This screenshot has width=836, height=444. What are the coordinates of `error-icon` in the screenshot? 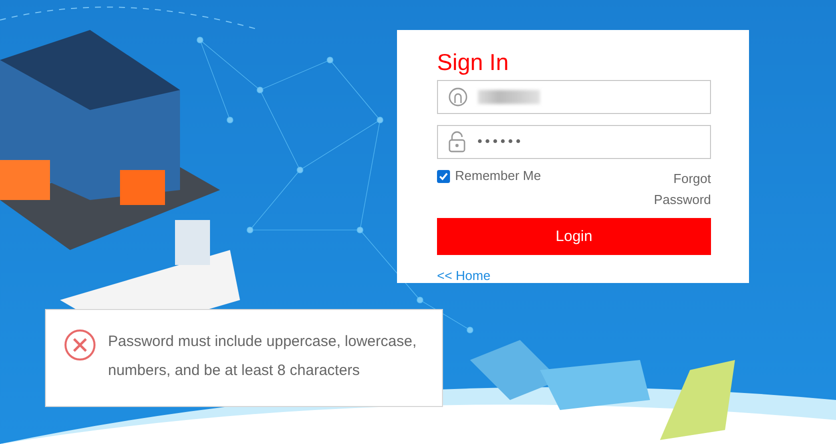 It's located at (80, 345).